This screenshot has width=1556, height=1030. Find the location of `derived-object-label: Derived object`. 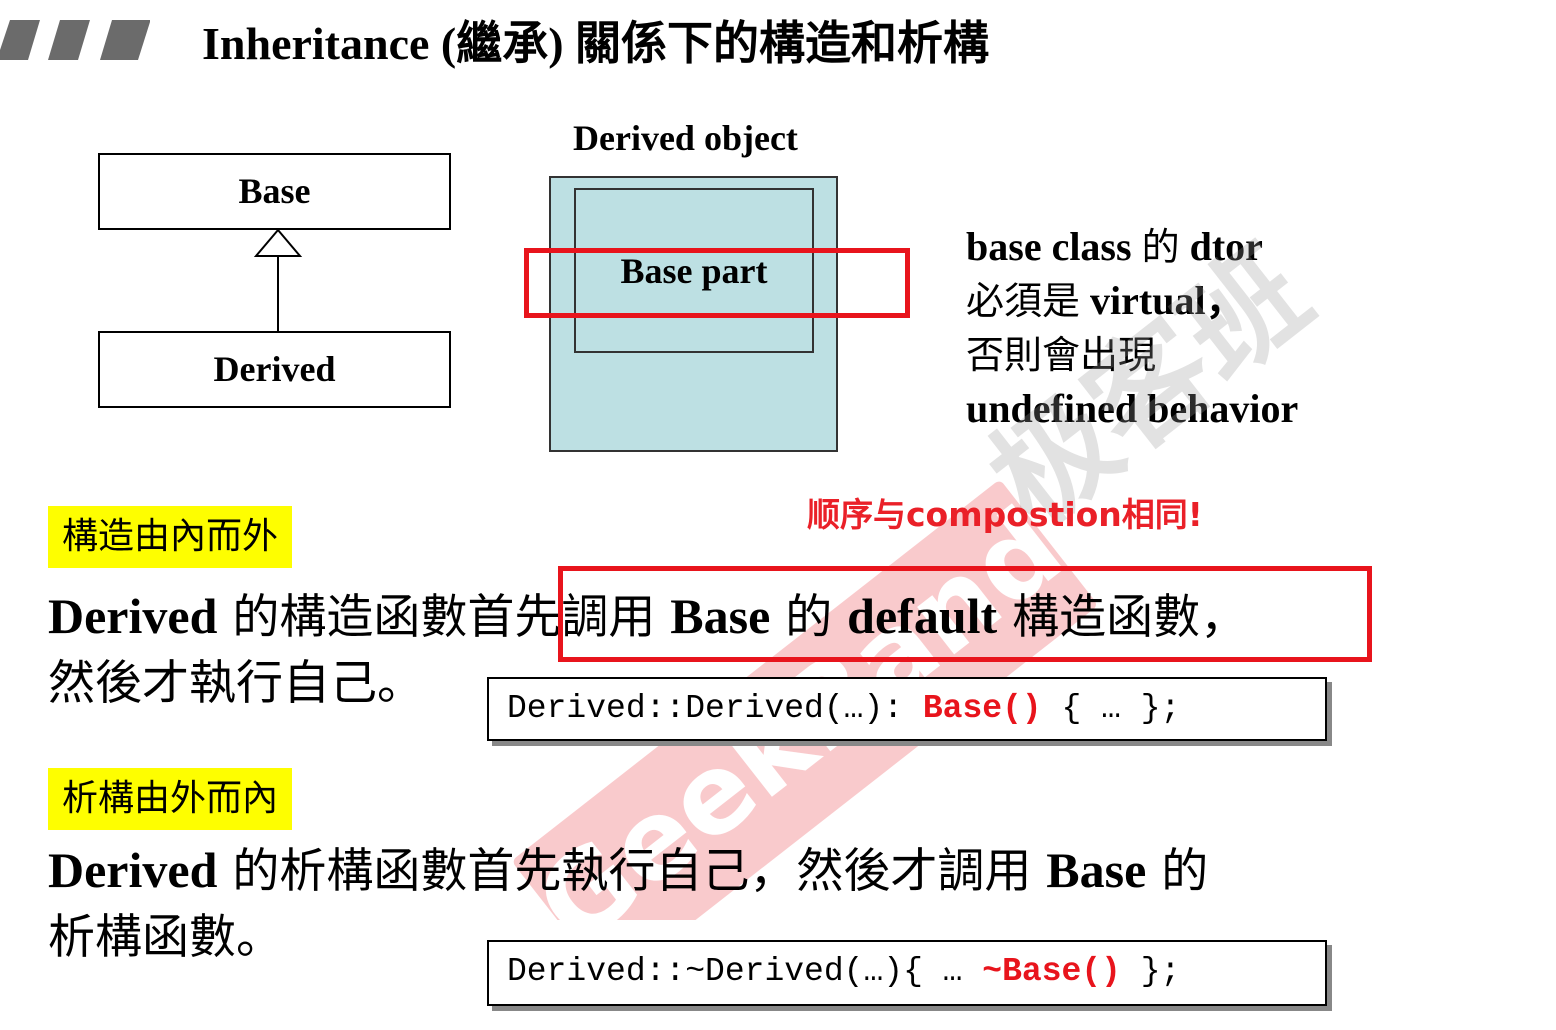

derived-object-label: Derived object is located at coordinates (685, 138).